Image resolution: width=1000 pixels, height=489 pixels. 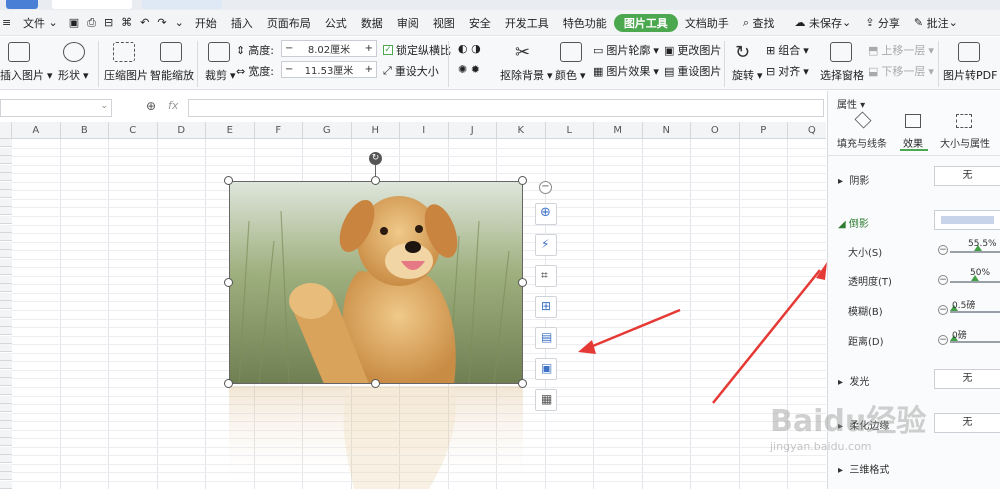 I want to click on column-header: K, so click(x=521, y=130).